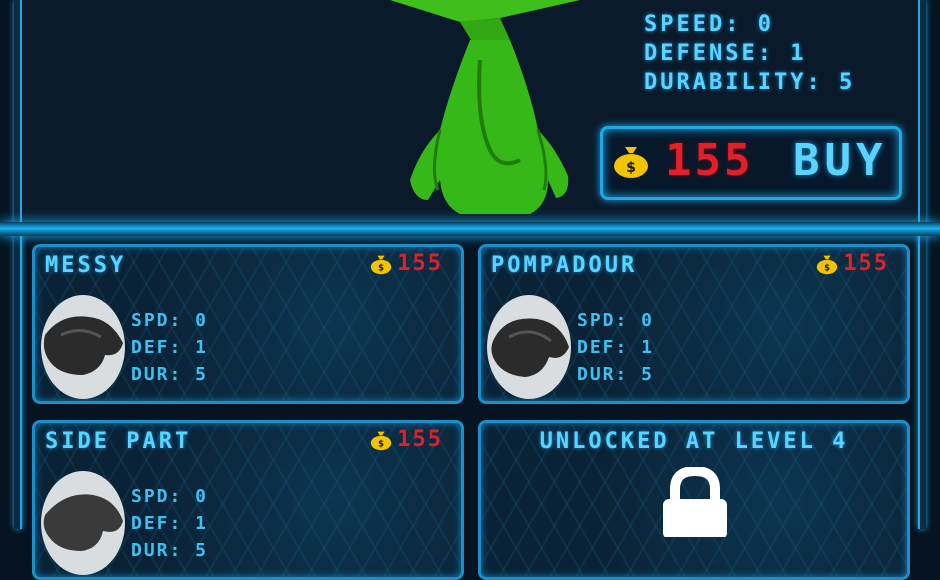 This screenshot has width=940, height=580. What do you see at coordinates (248, 500) in the screenshot?
I see `item-card-side-part: SIDE PART $ 155 SPD: 0 DEF: 1 DUR: 5` at bounding box center [248, 500].